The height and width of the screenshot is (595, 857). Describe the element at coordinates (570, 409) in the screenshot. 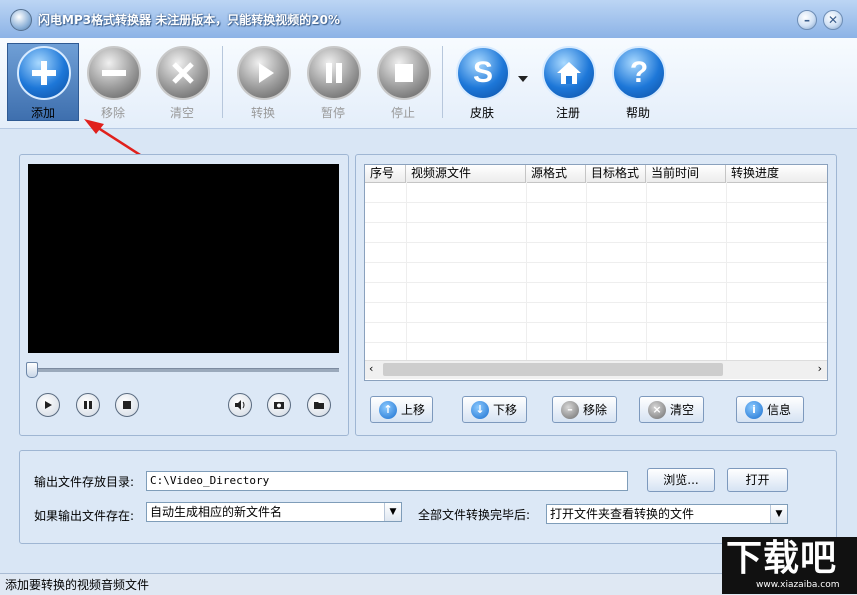

I see `minus-icon: –` at that location.